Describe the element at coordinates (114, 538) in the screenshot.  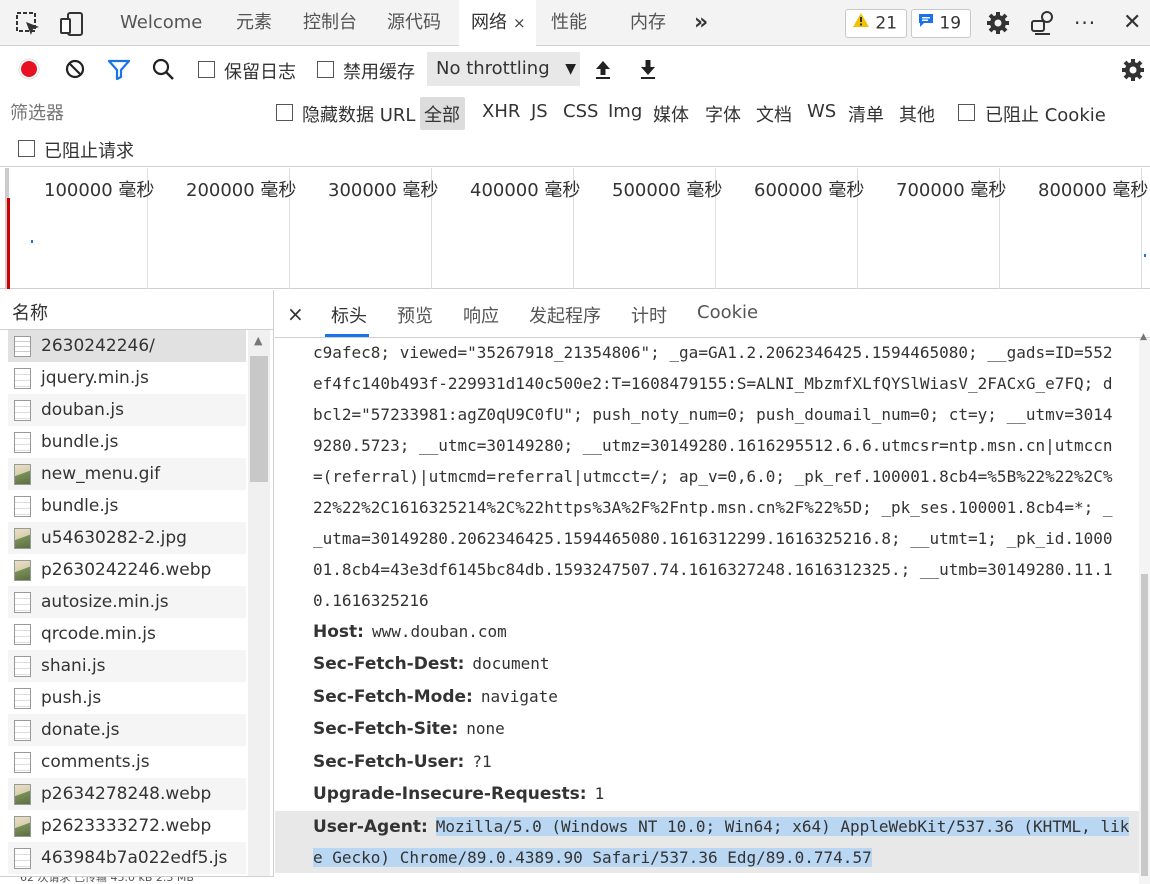
I see `request-name: u54630282-2.jpg` at that location.